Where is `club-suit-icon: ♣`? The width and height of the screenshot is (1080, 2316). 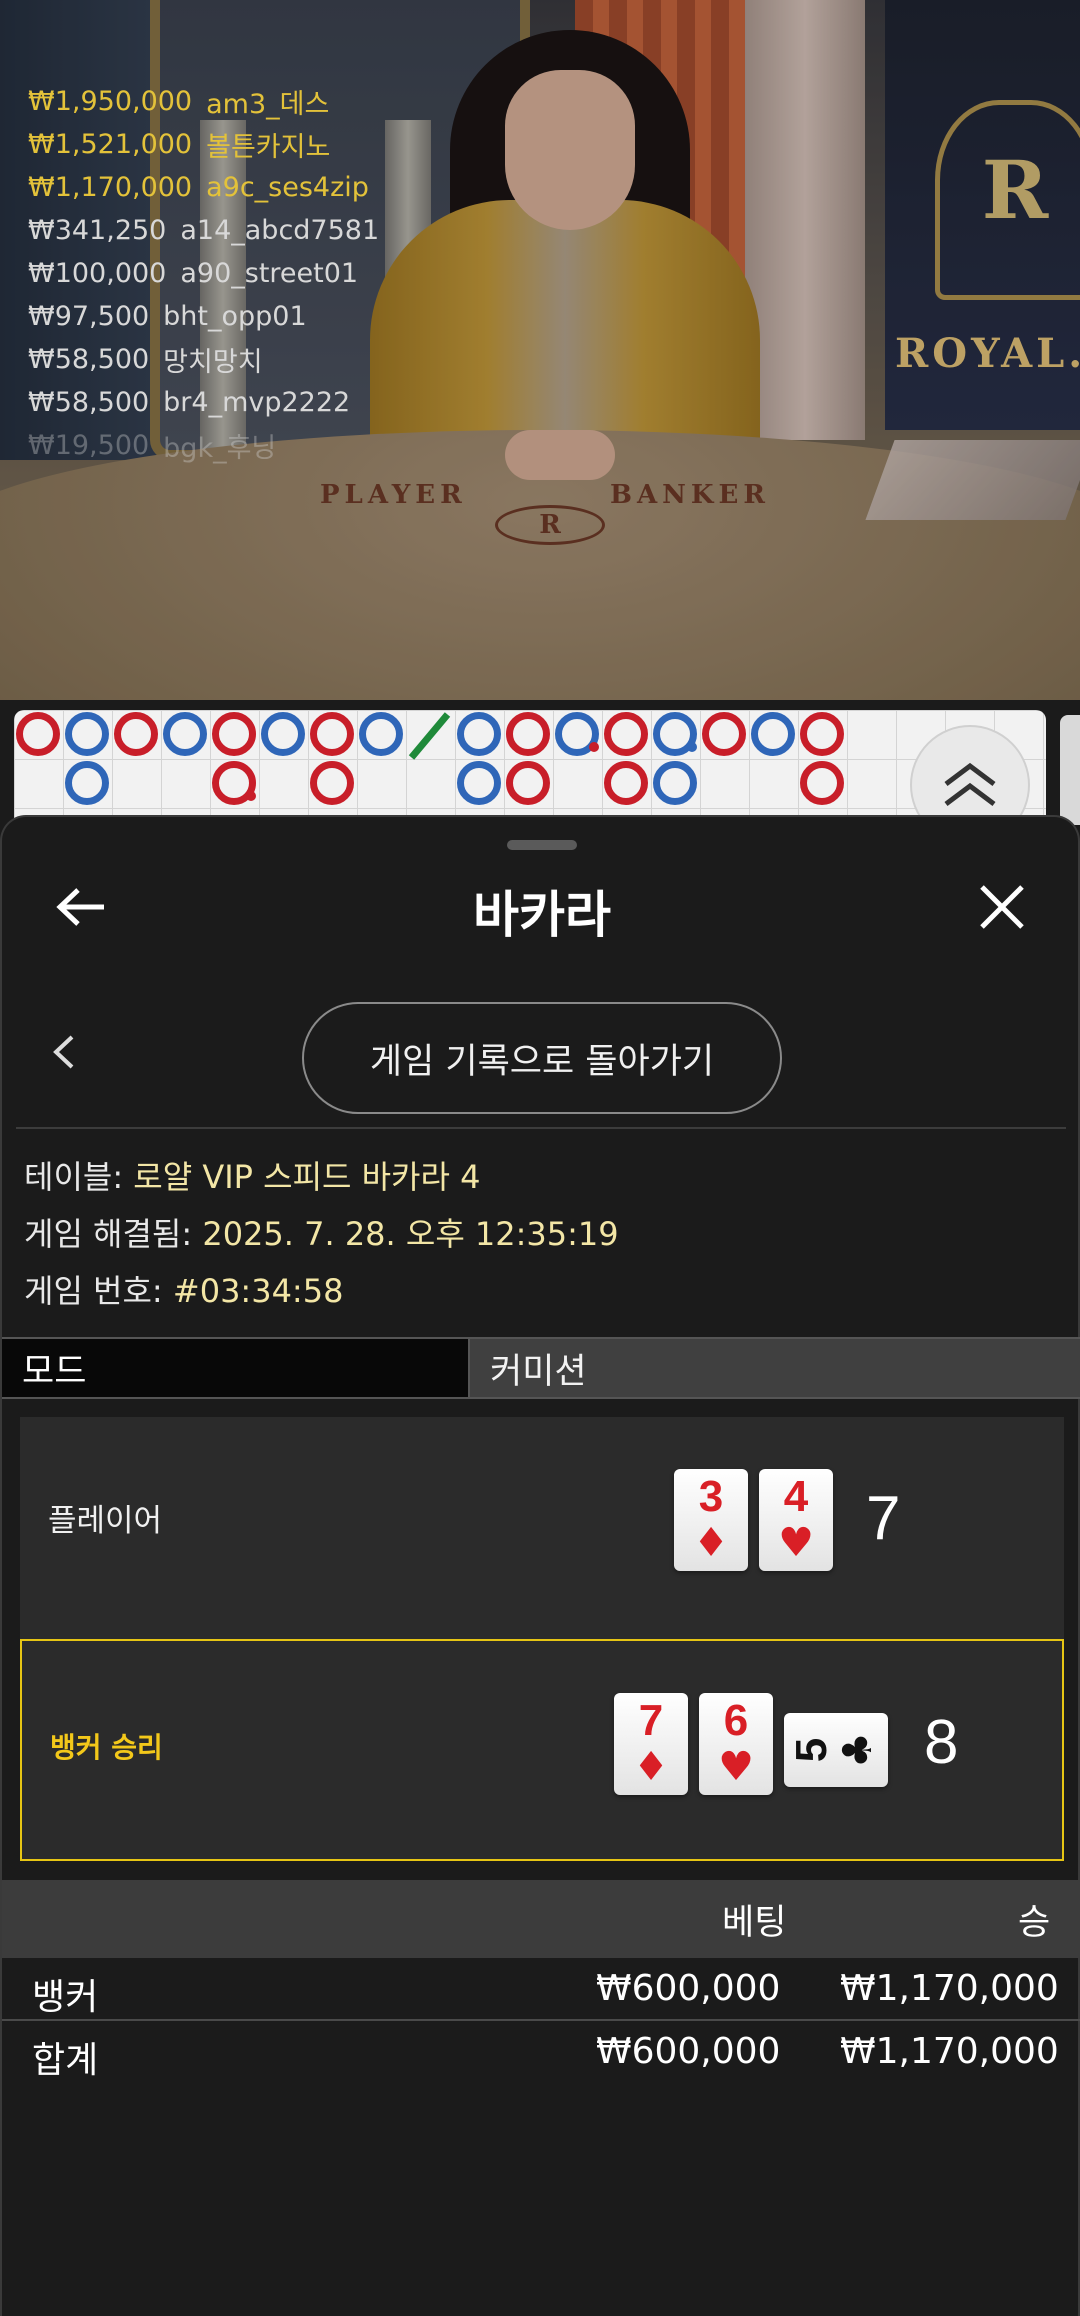
club-suit-icon: ♣ is located at coordinates (858, 1750).